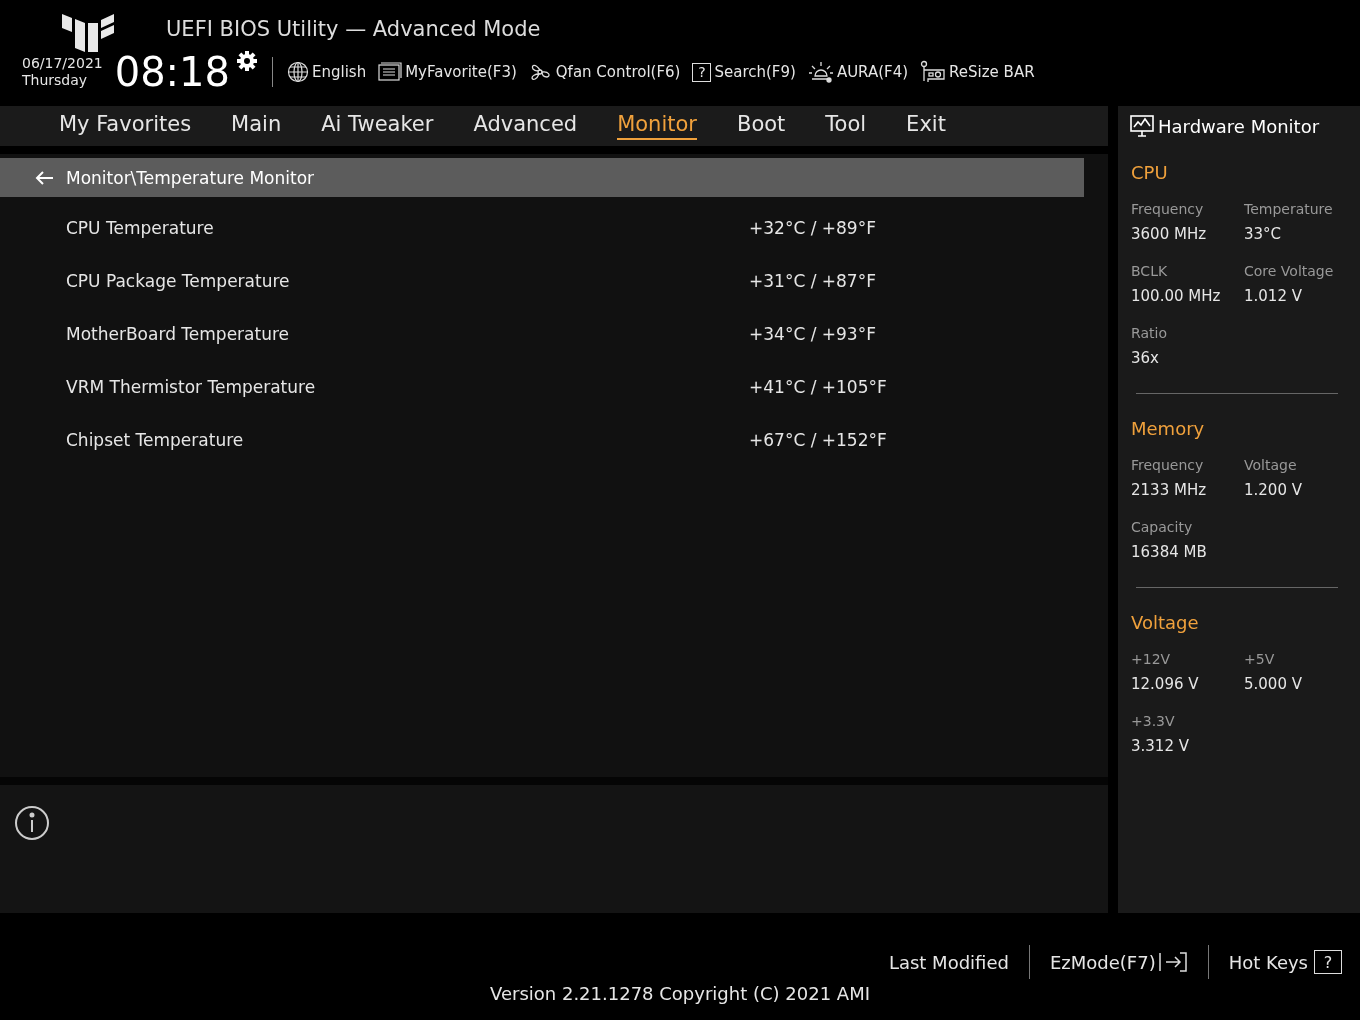 Image resolution: width=1360 pixels, height=1020 pixels. I want to click on menu-tab: Tool, so click(846, 126).